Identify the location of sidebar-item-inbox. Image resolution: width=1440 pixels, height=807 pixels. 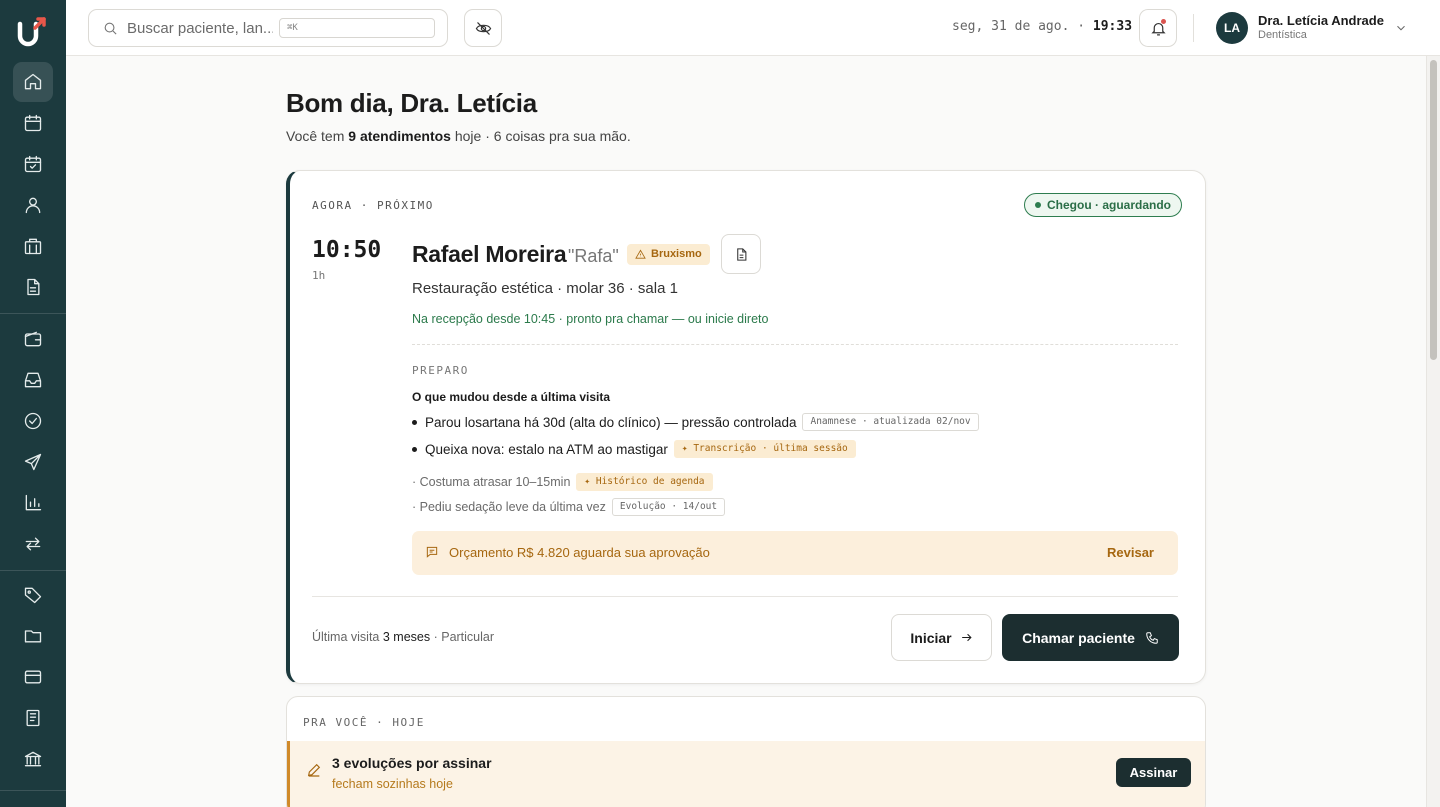
(33, 380).